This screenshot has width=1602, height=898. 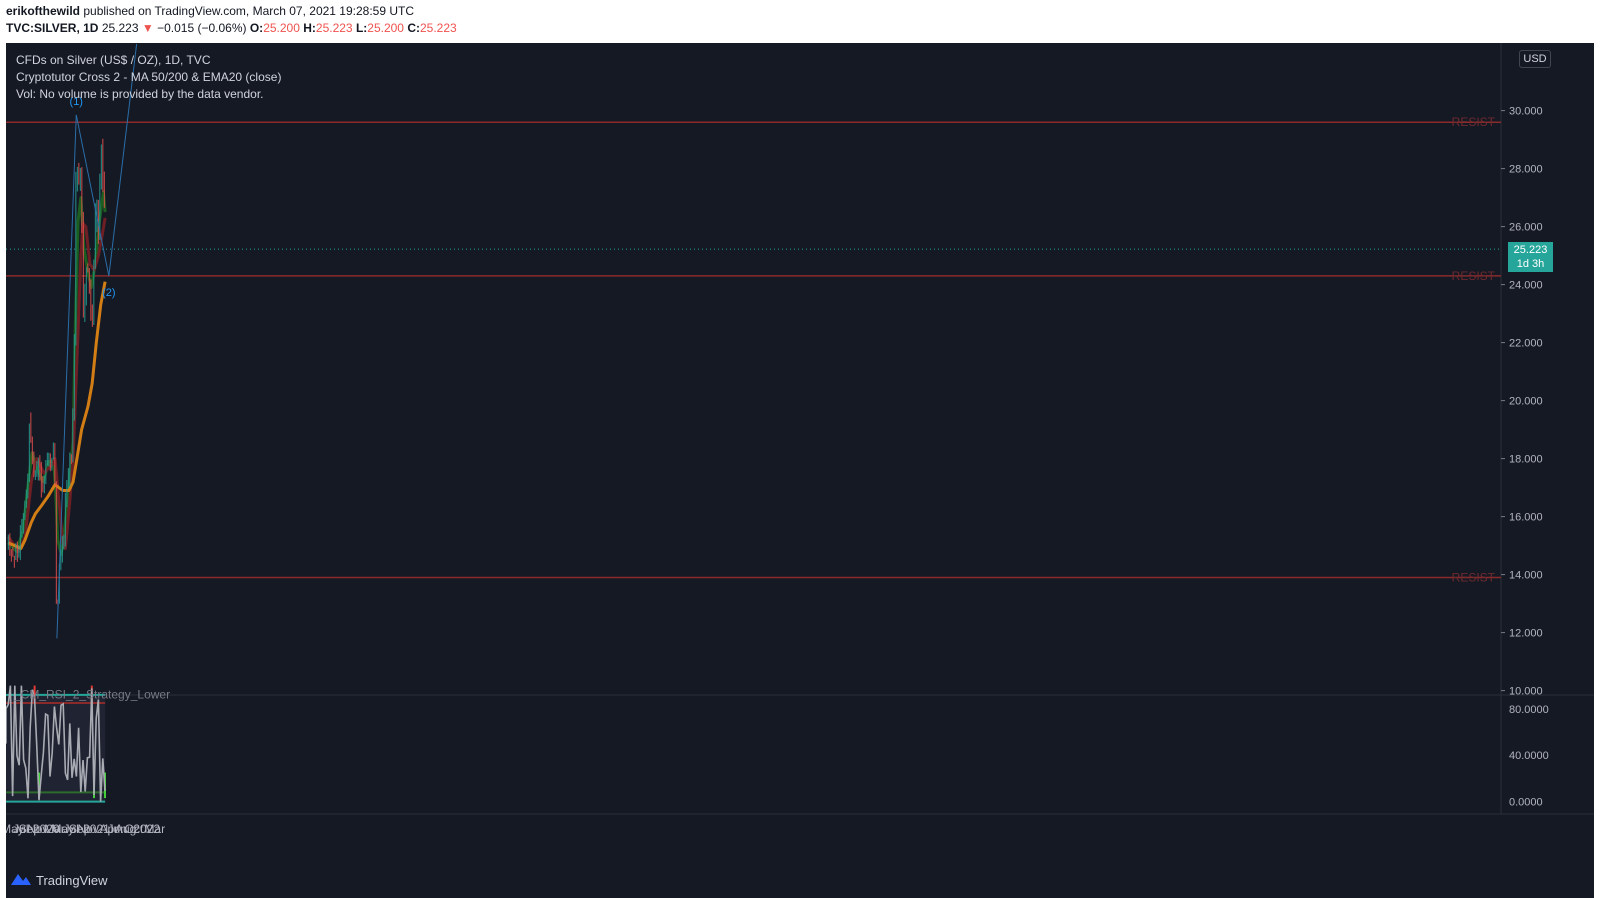 I want to click on rsi-title: _CM_RSI_2_Strategy_Lower, so click(x=91, y=694).